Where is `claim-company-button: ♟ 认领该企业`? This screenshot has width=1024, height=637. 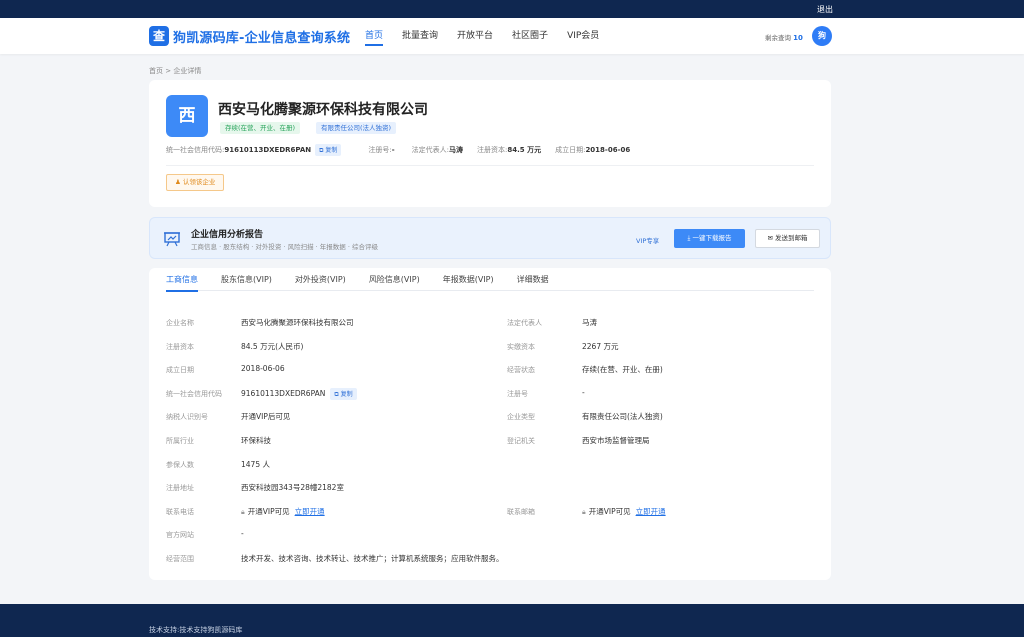 claim-company-button: ♟ 认领该企业 is located at coordinates (195, 182).